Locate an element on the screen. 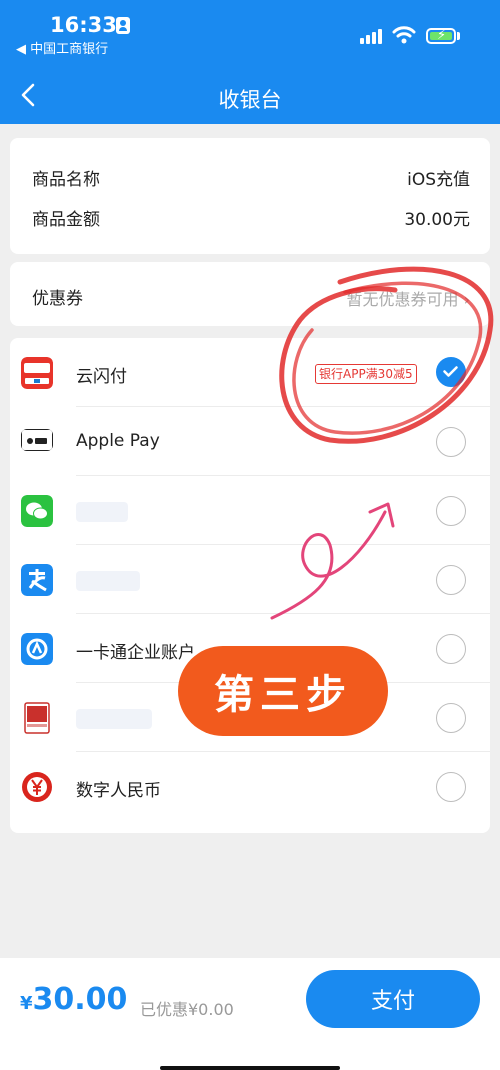 The width and height of the screenshot is (500, 1070). check-icon is located at coordinates (450, 371).